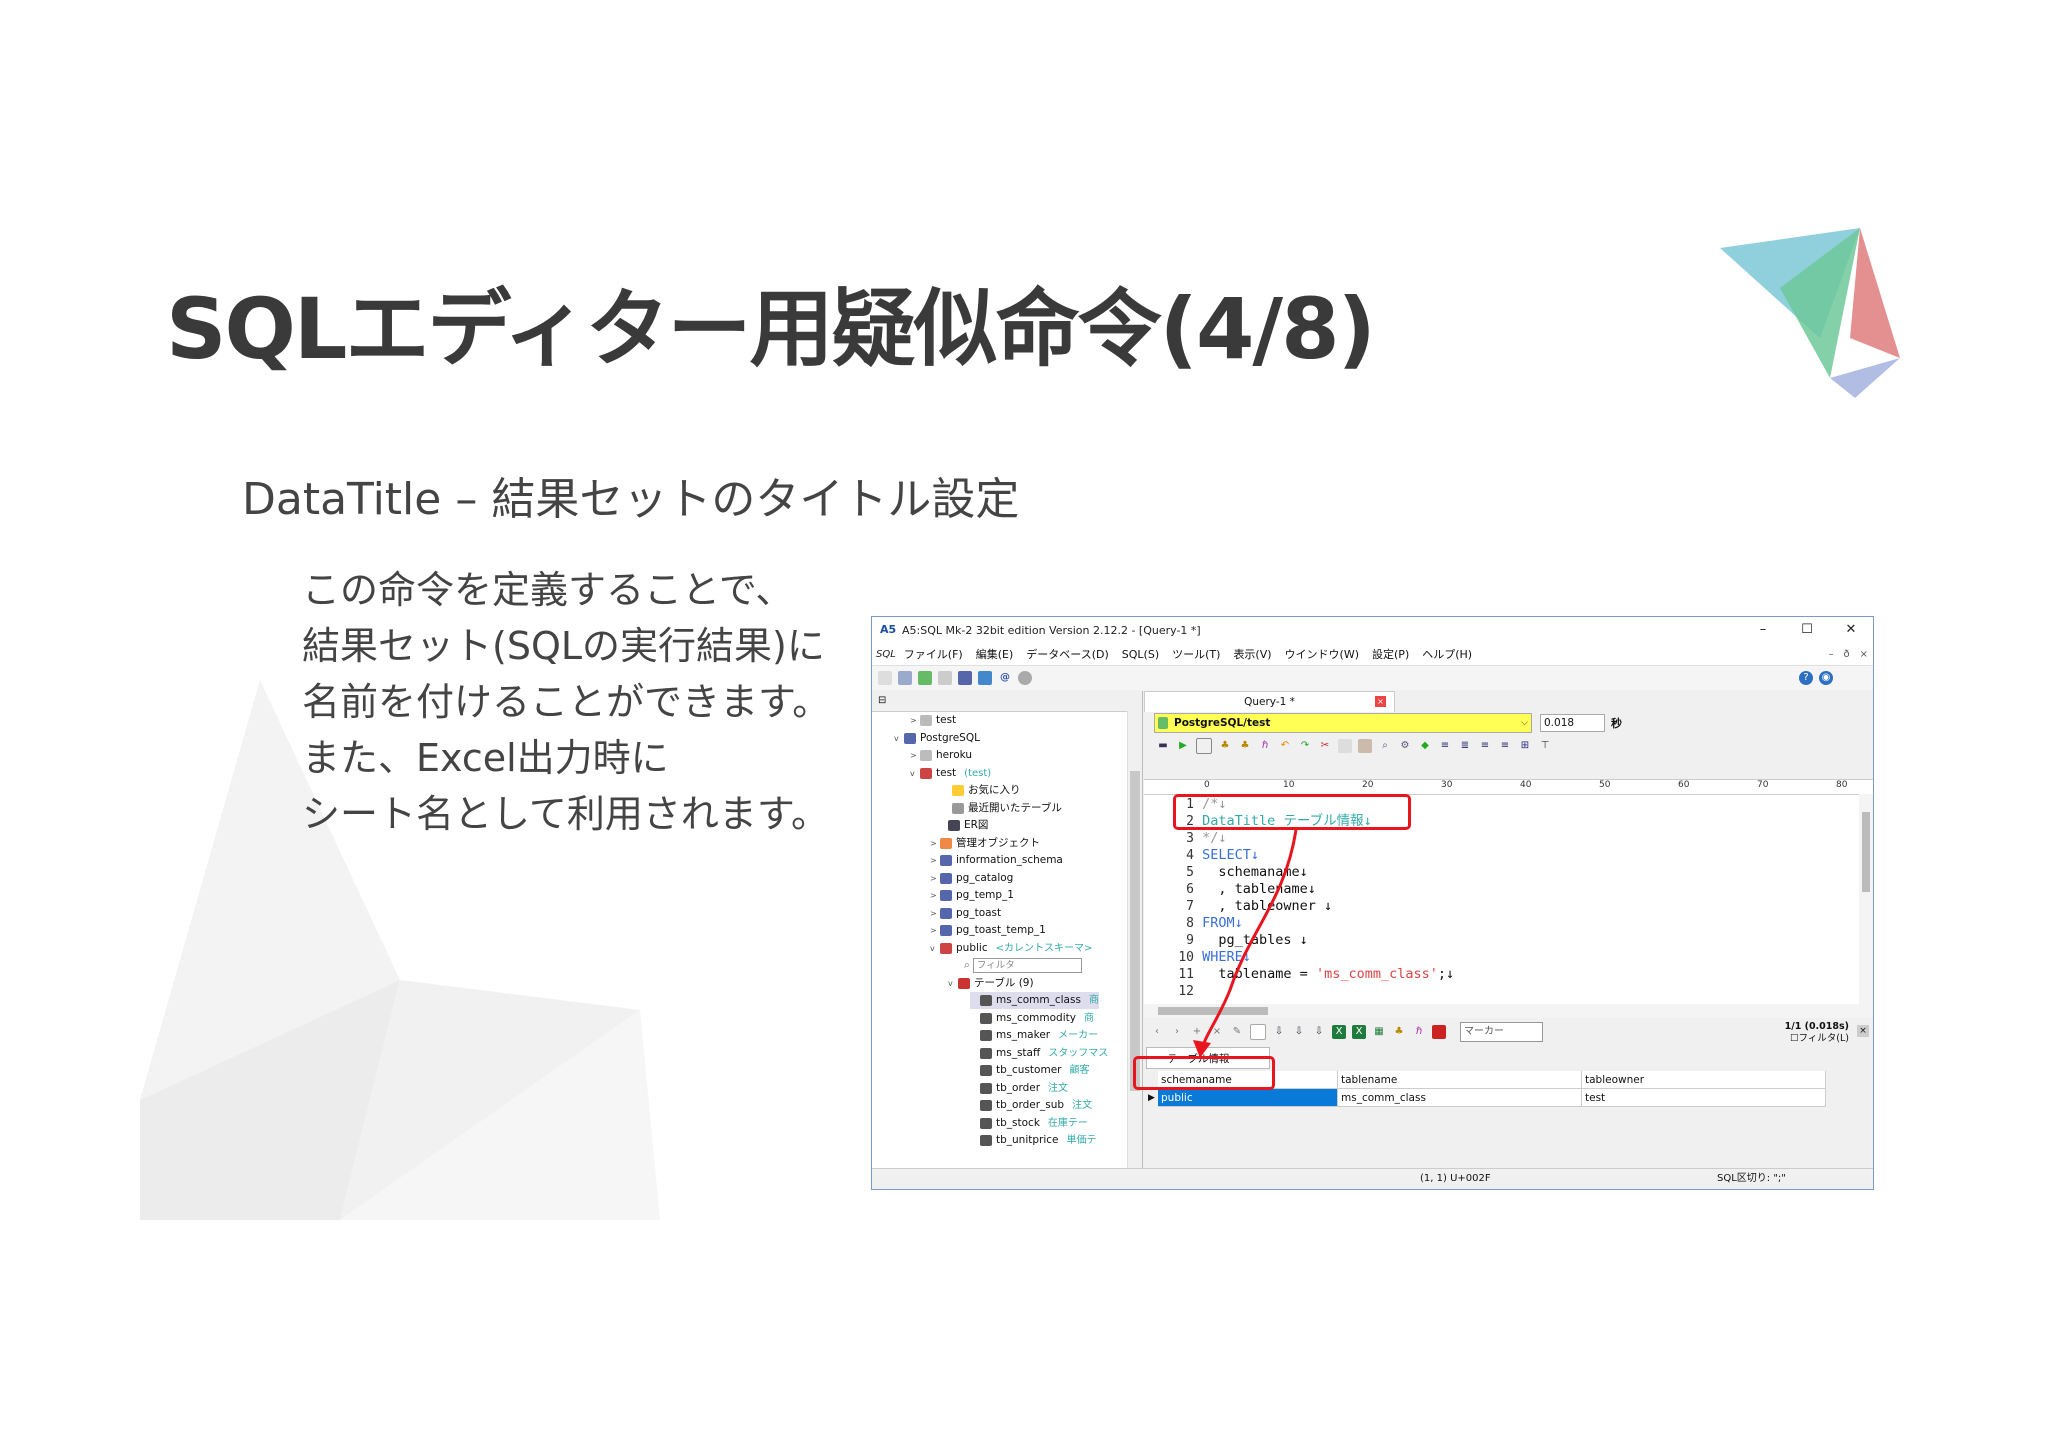  What do you see at coordinates (950, 773) in the screenshot?
I see `tree-item: v test (test)` at bounding box center [950, 773].